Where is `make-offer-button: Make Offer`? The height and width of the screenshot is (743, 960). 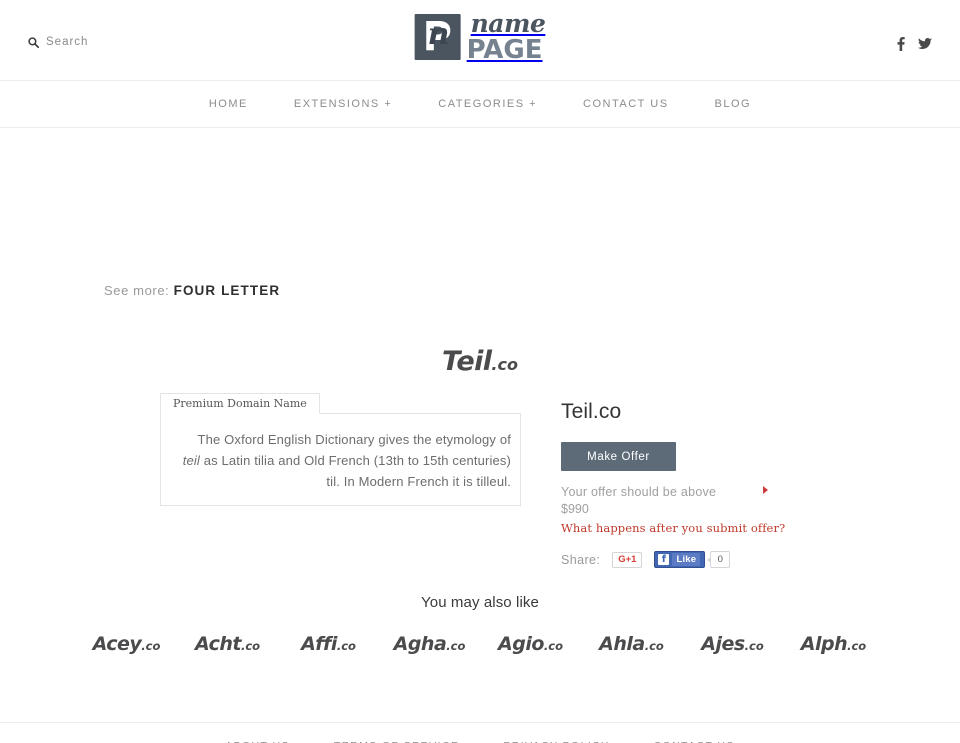
make-offer-button: Make Offer is located at coordinates (618, 456).